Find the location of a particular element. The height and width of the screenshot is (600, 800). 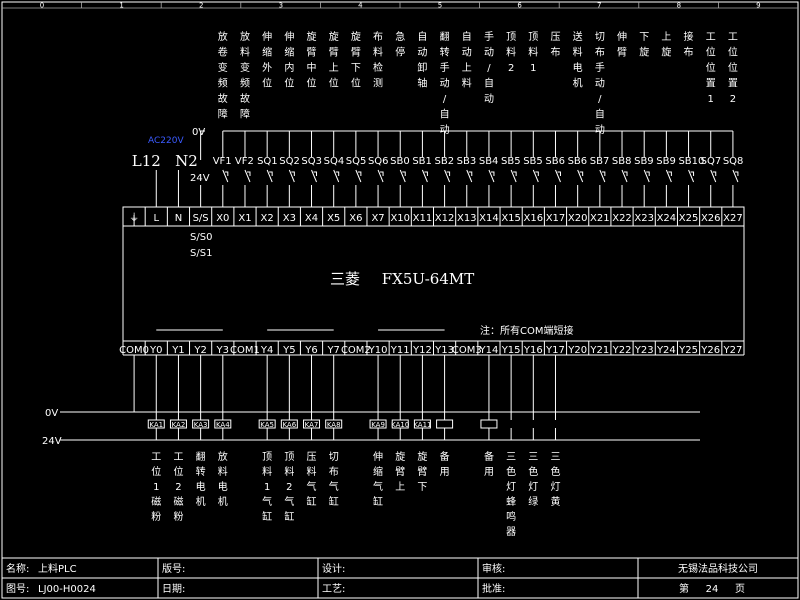

name-value: 上料PLC is located at coordinates (57, 568).